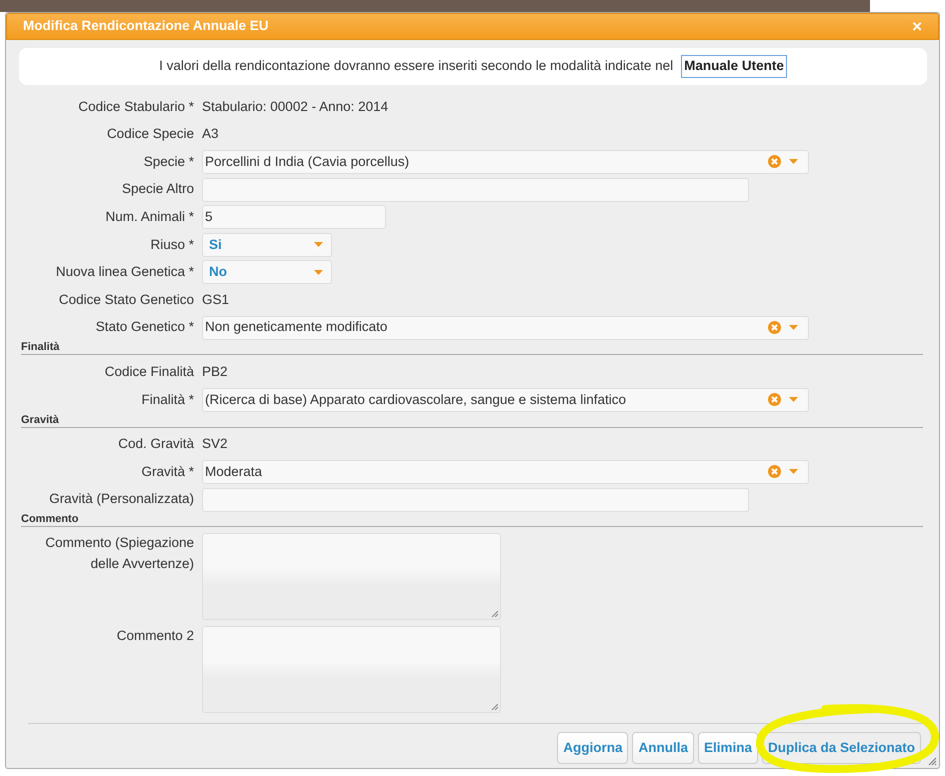  I want to click on field-value: Stabulario: 00002 - Anno: 2014, so click(295, 106).